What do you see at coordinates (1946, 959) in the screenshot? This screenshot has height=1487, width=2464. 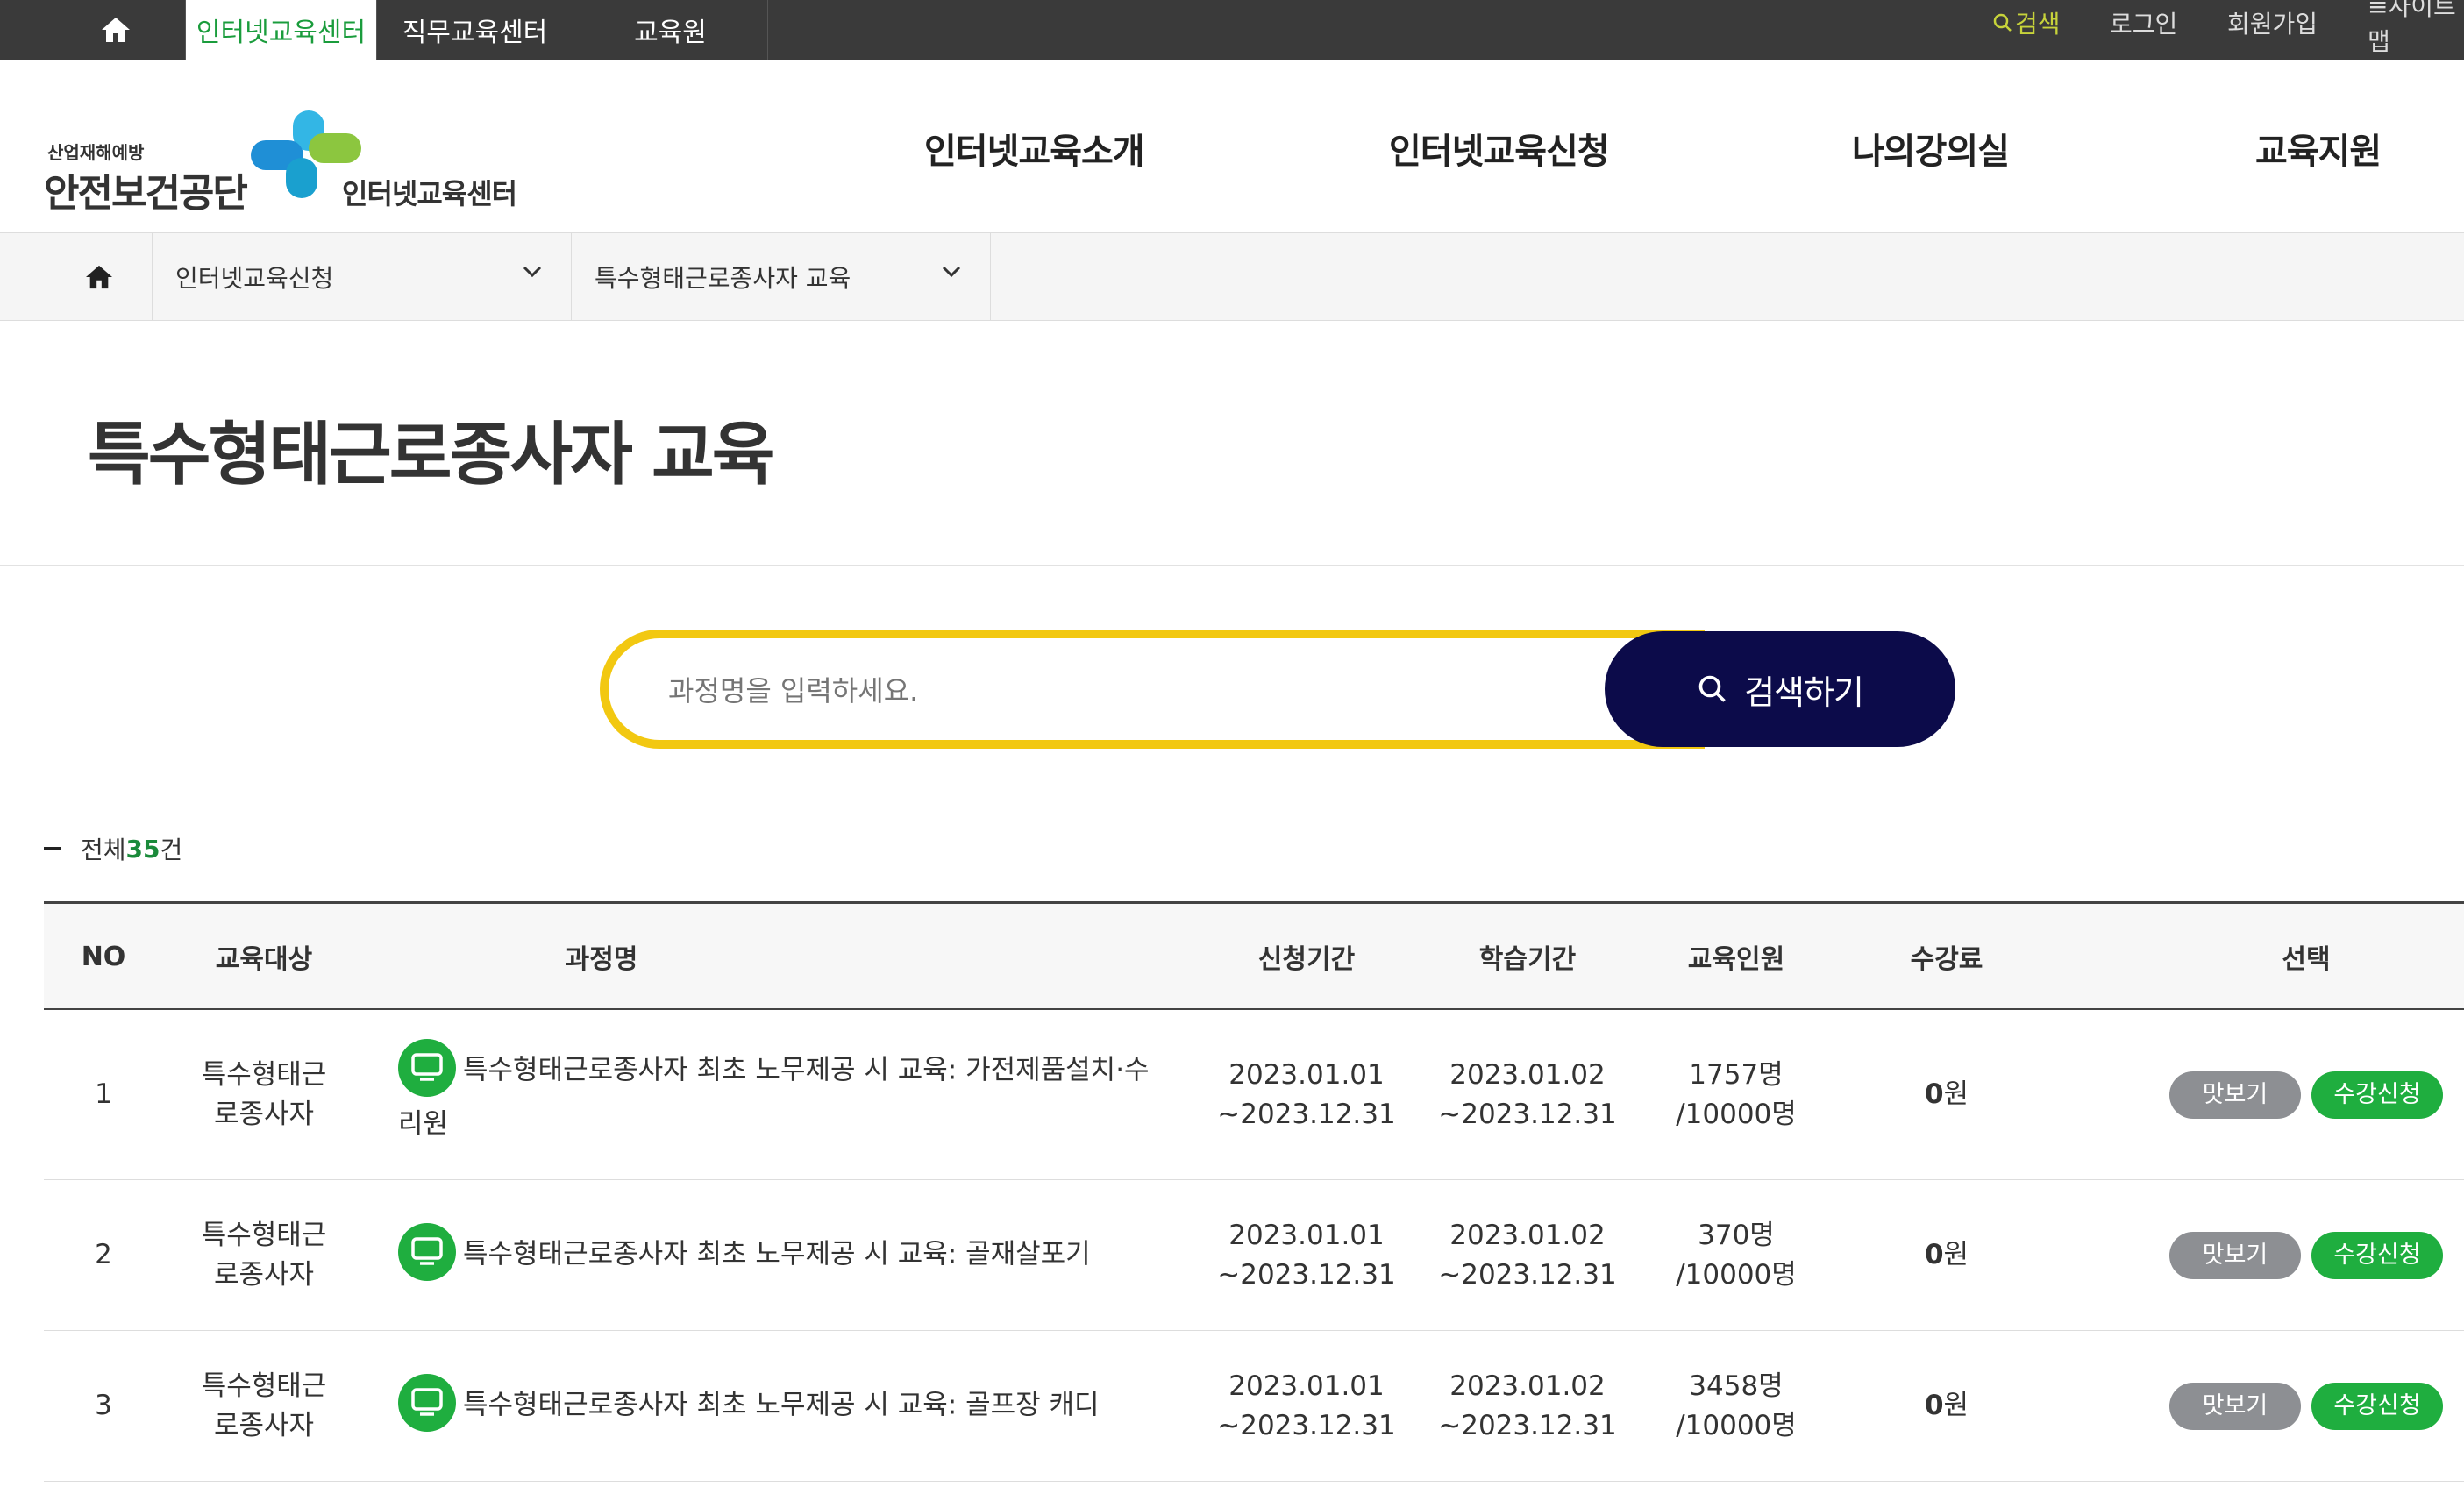 I see `th-fee: 수강료` at bounding box center [1946, 959].